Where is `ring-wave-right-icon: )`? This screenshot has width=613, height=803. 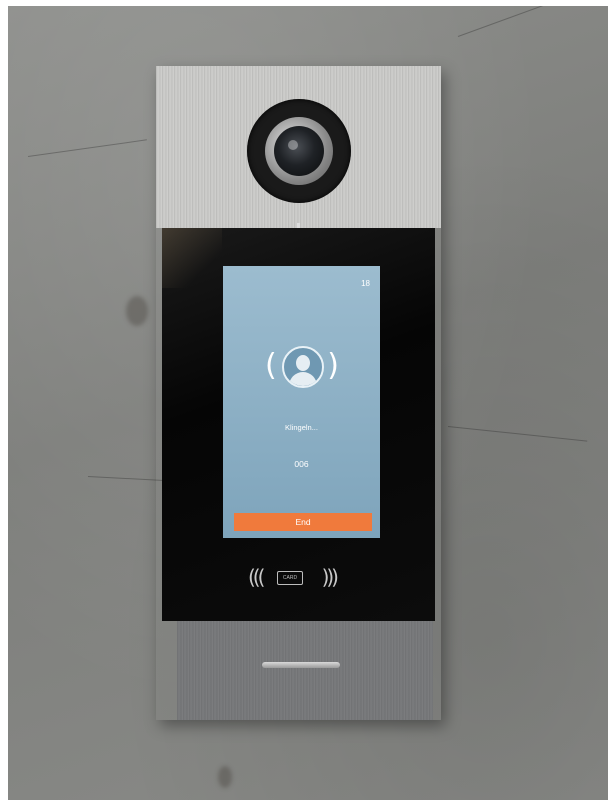 ring-wave-right-icon: ) is located at coordinates (333, 365).